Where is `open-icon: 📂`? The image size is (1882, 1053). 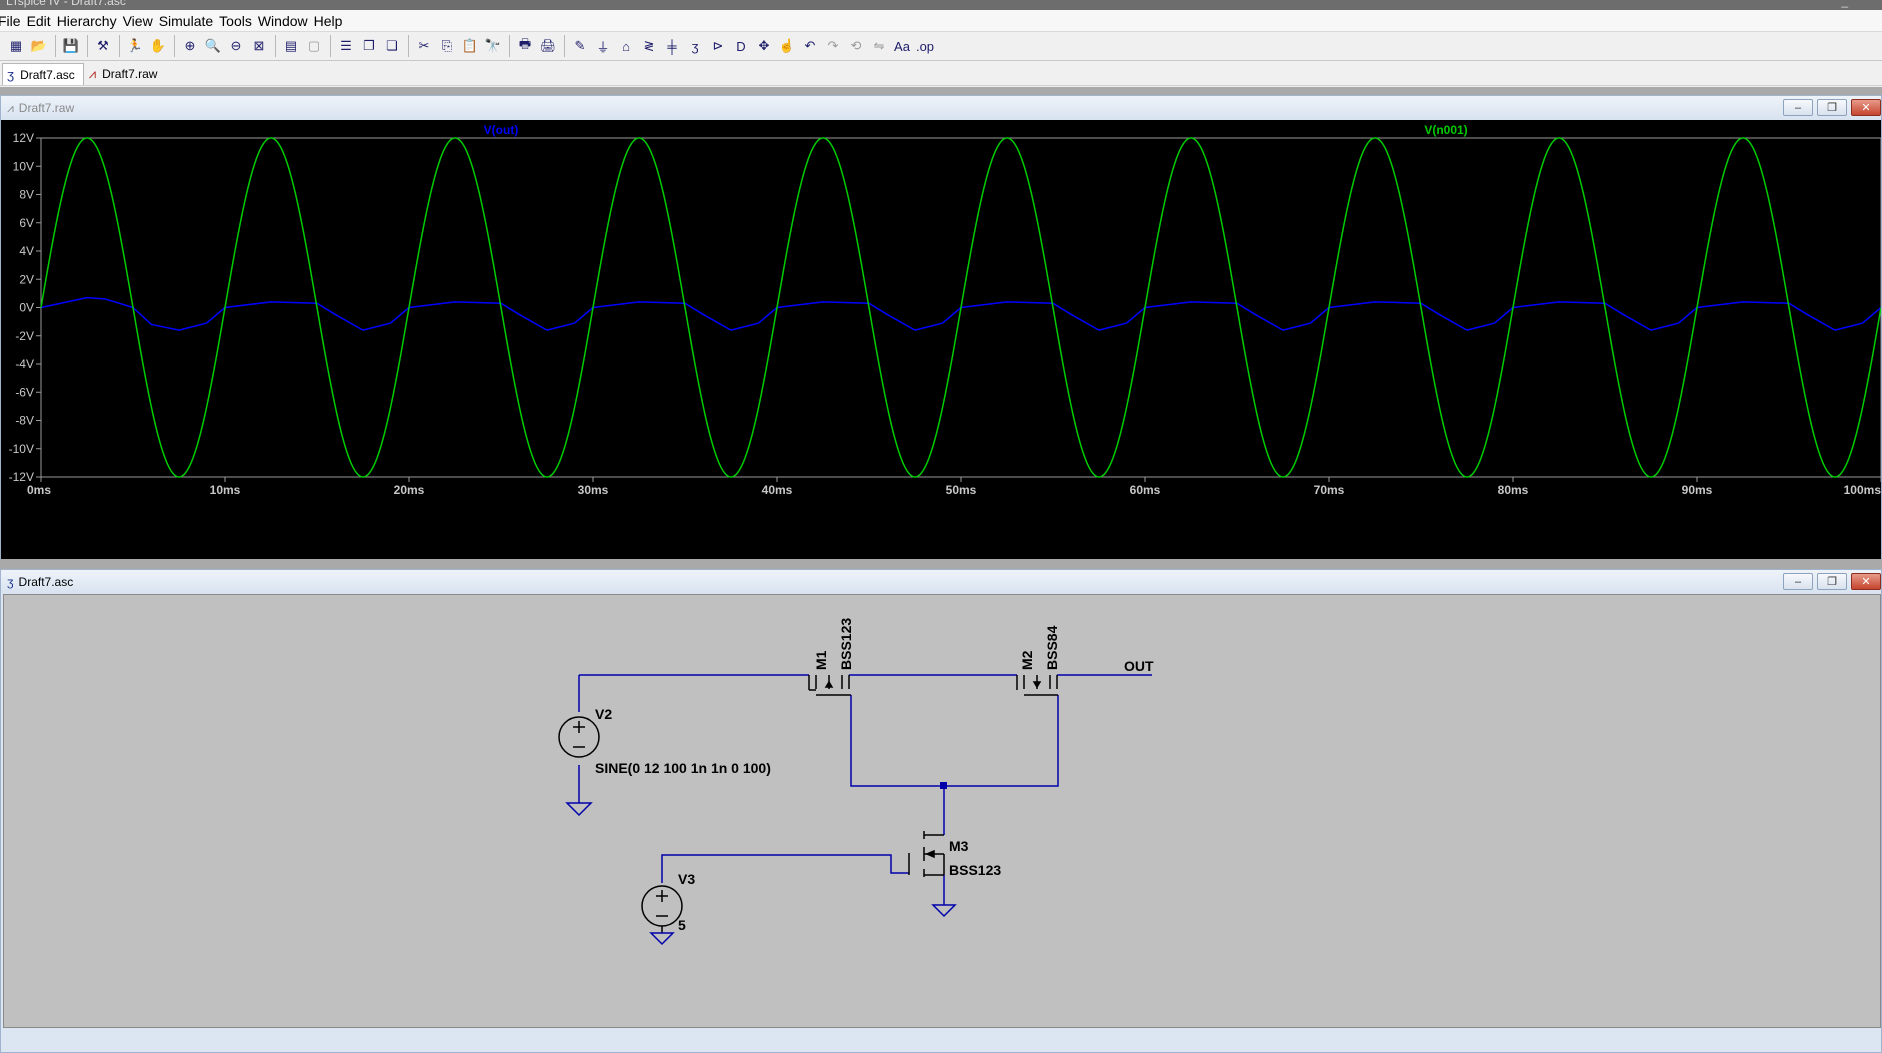 open-icon: 📂 is located at coordinates (39, 46).